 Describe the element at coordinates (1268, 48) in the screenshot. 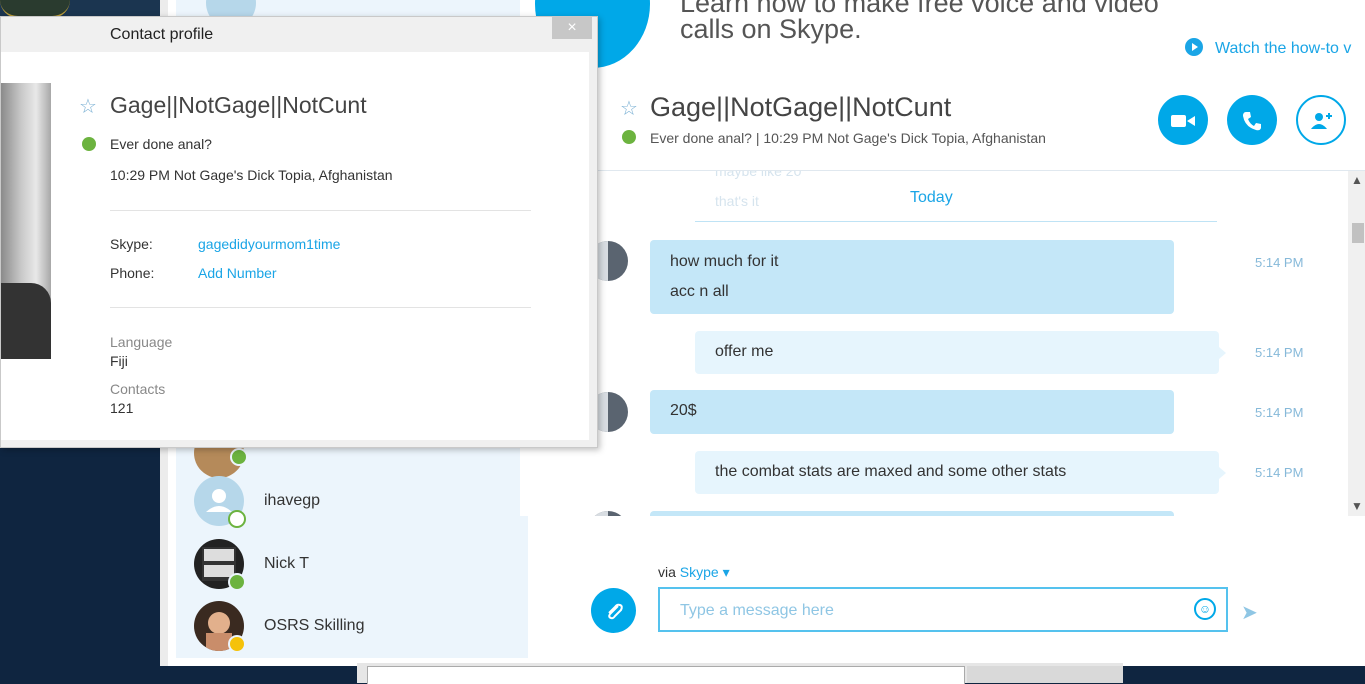

I see `watch-howto-link: Watch the how-to v` at that location.